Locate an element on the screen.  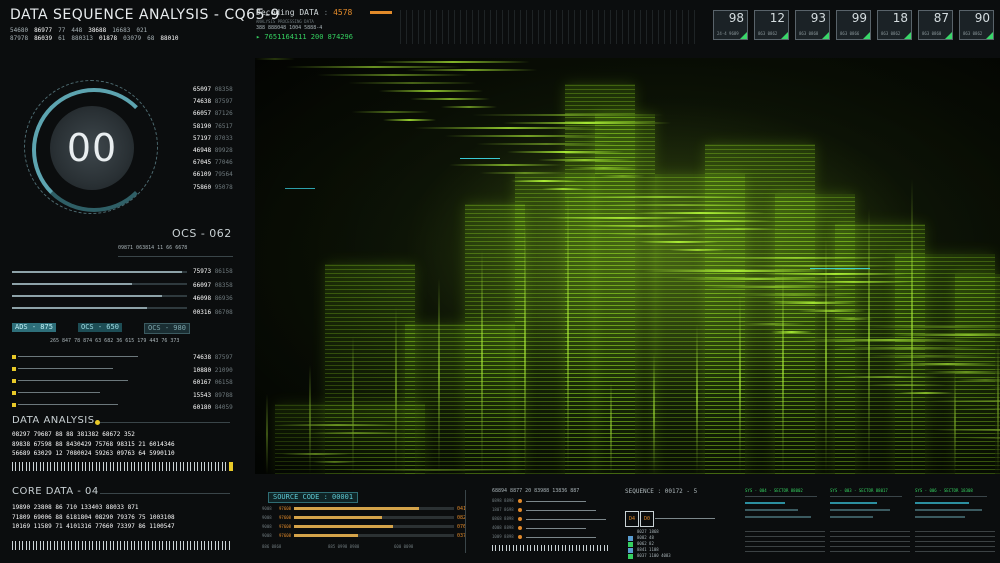
processing-row: 388 888048 1004 5888-4 is located at coordinates (289, 28).